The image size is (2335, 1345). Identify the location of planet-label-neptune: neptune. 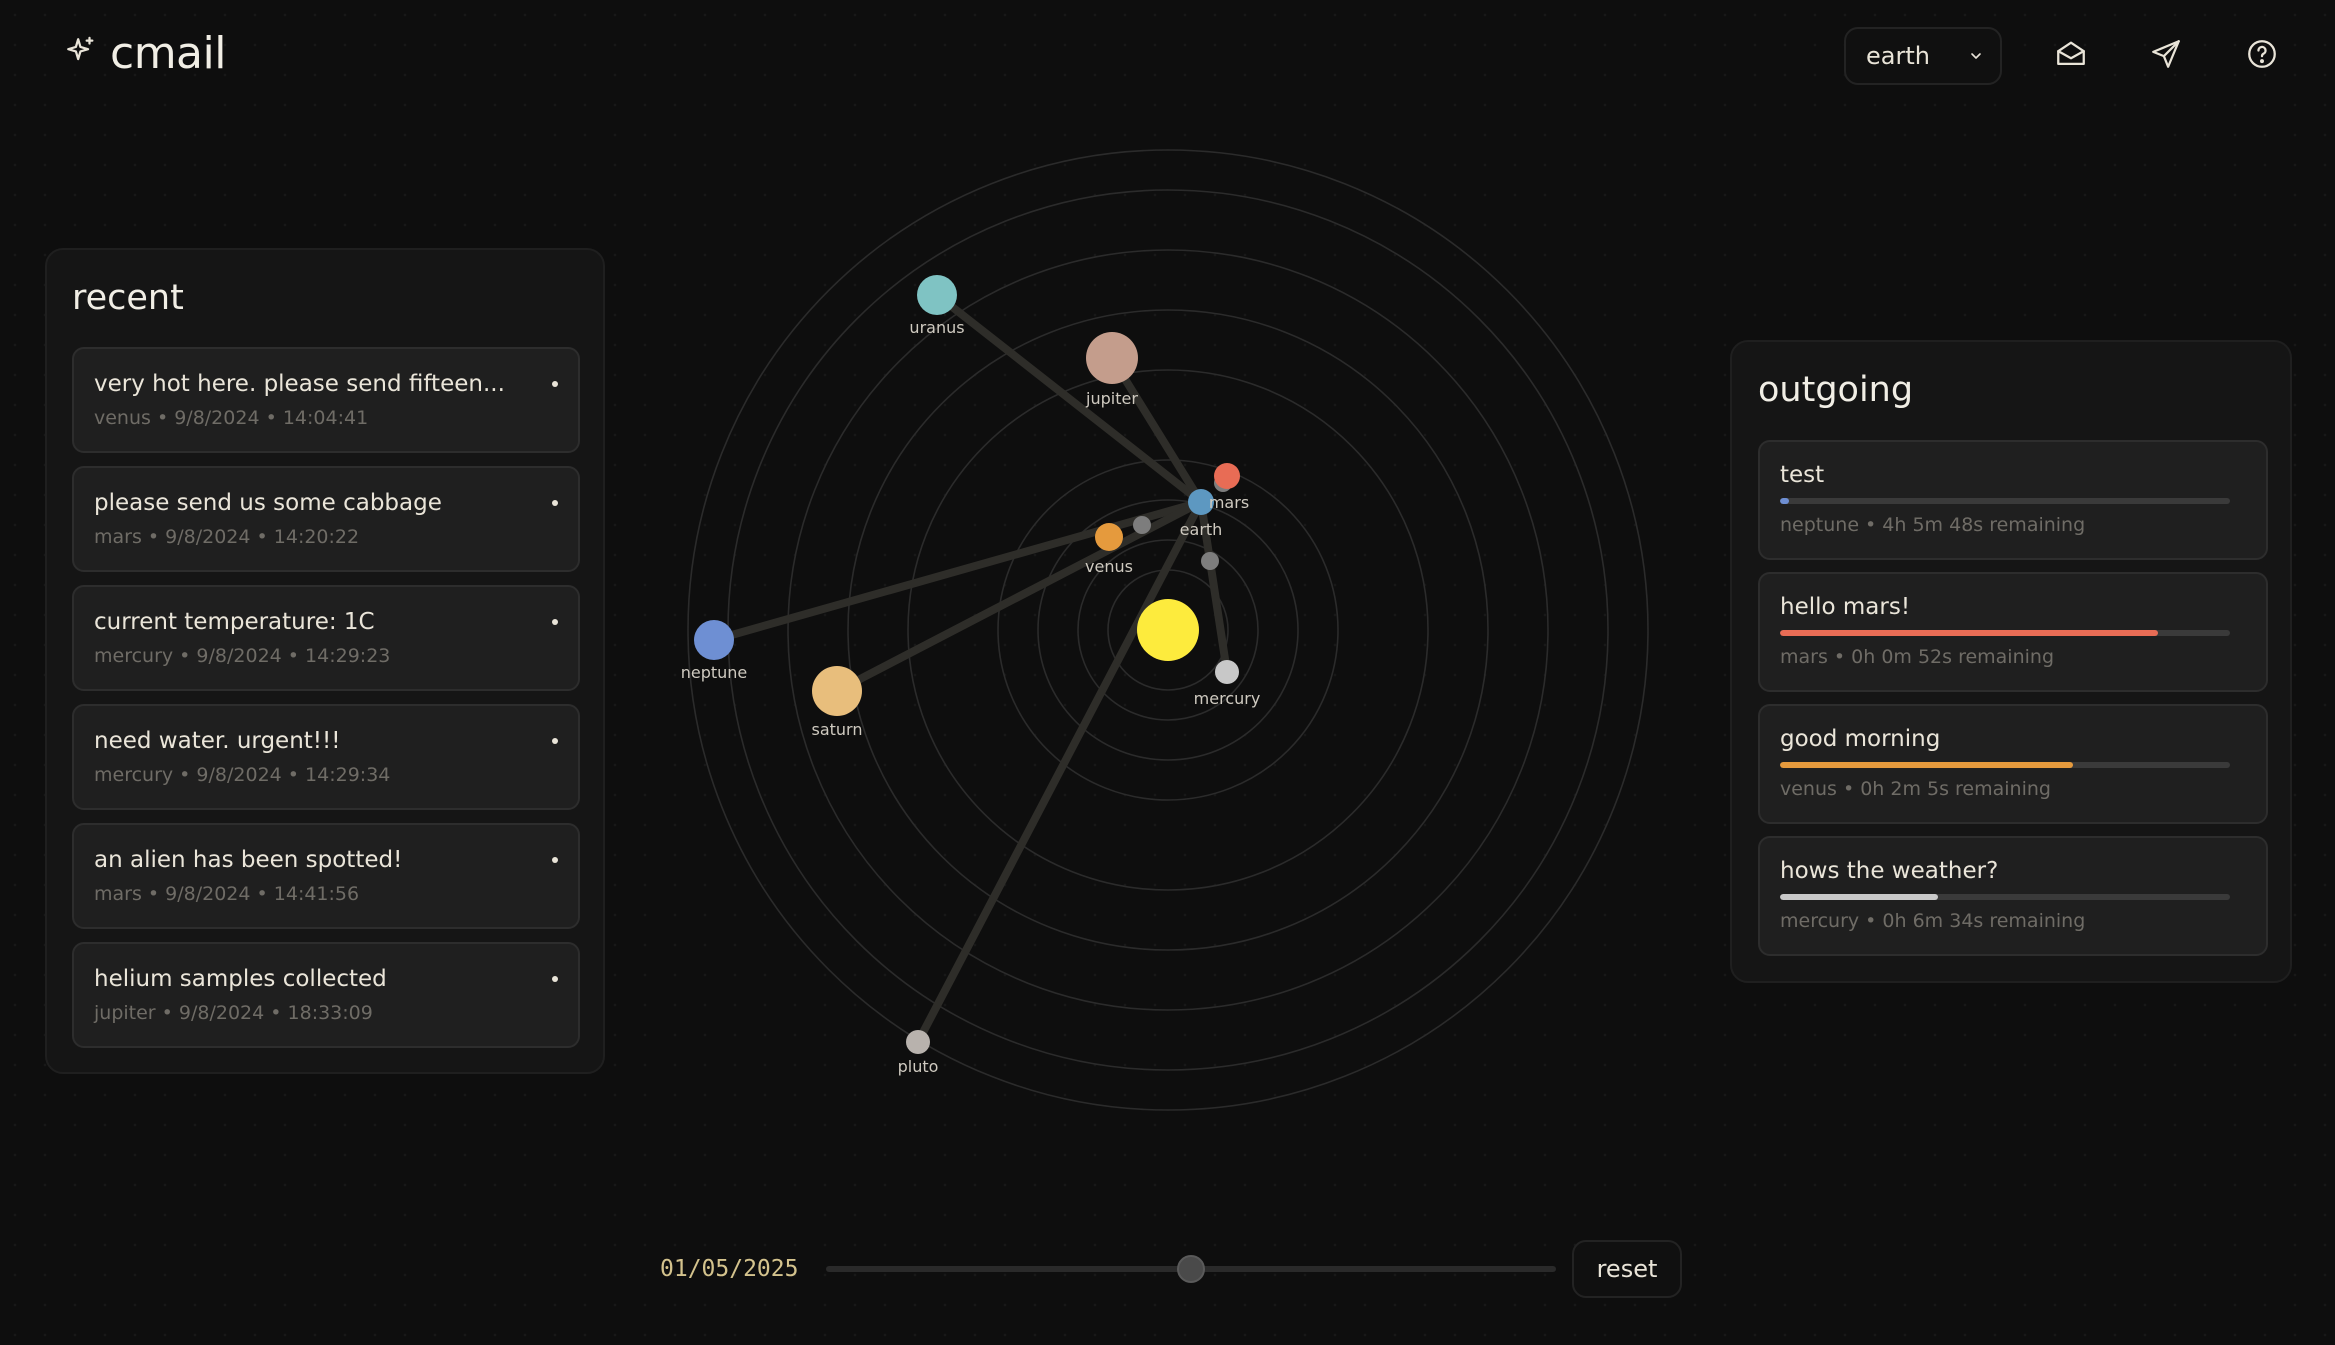
(714, 672).